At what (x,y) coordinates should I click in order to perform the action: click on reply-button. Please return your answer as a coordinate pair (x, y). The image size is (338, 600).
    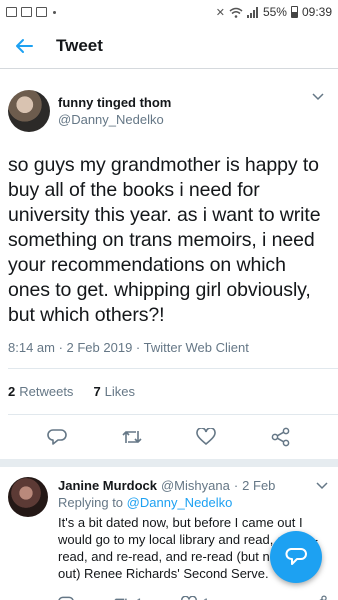
    Looking at the image, I should click on (57, 437).